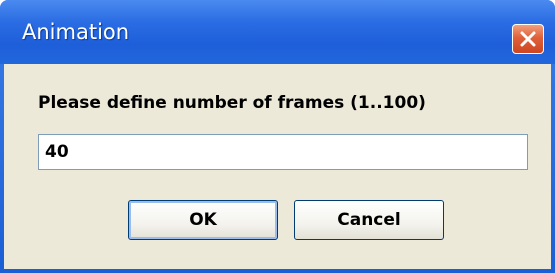 This screenshot has height=273, width=555. What do you see at coordinates (232, 103) in the screenshot?
I see `frames-prompt-label: Please define number of frames (1..100)` at bounding box center [232, 103].